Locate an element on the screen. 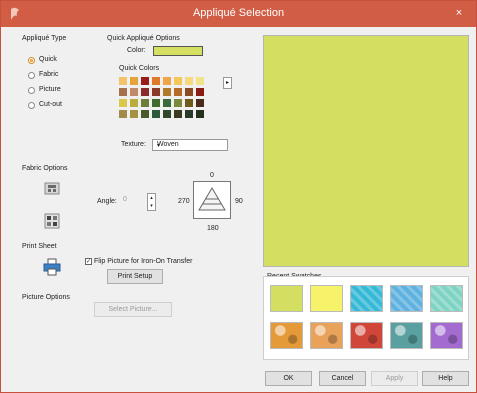 Image resolution: width=477 pixels, height=393 pixels. print-setup-button: Print Setup is located at coordinates (135, 276).